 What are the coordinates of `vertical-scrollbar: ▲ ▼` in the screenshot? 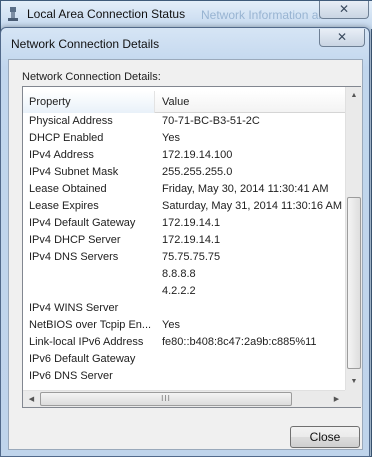 It's located at (353, 238).